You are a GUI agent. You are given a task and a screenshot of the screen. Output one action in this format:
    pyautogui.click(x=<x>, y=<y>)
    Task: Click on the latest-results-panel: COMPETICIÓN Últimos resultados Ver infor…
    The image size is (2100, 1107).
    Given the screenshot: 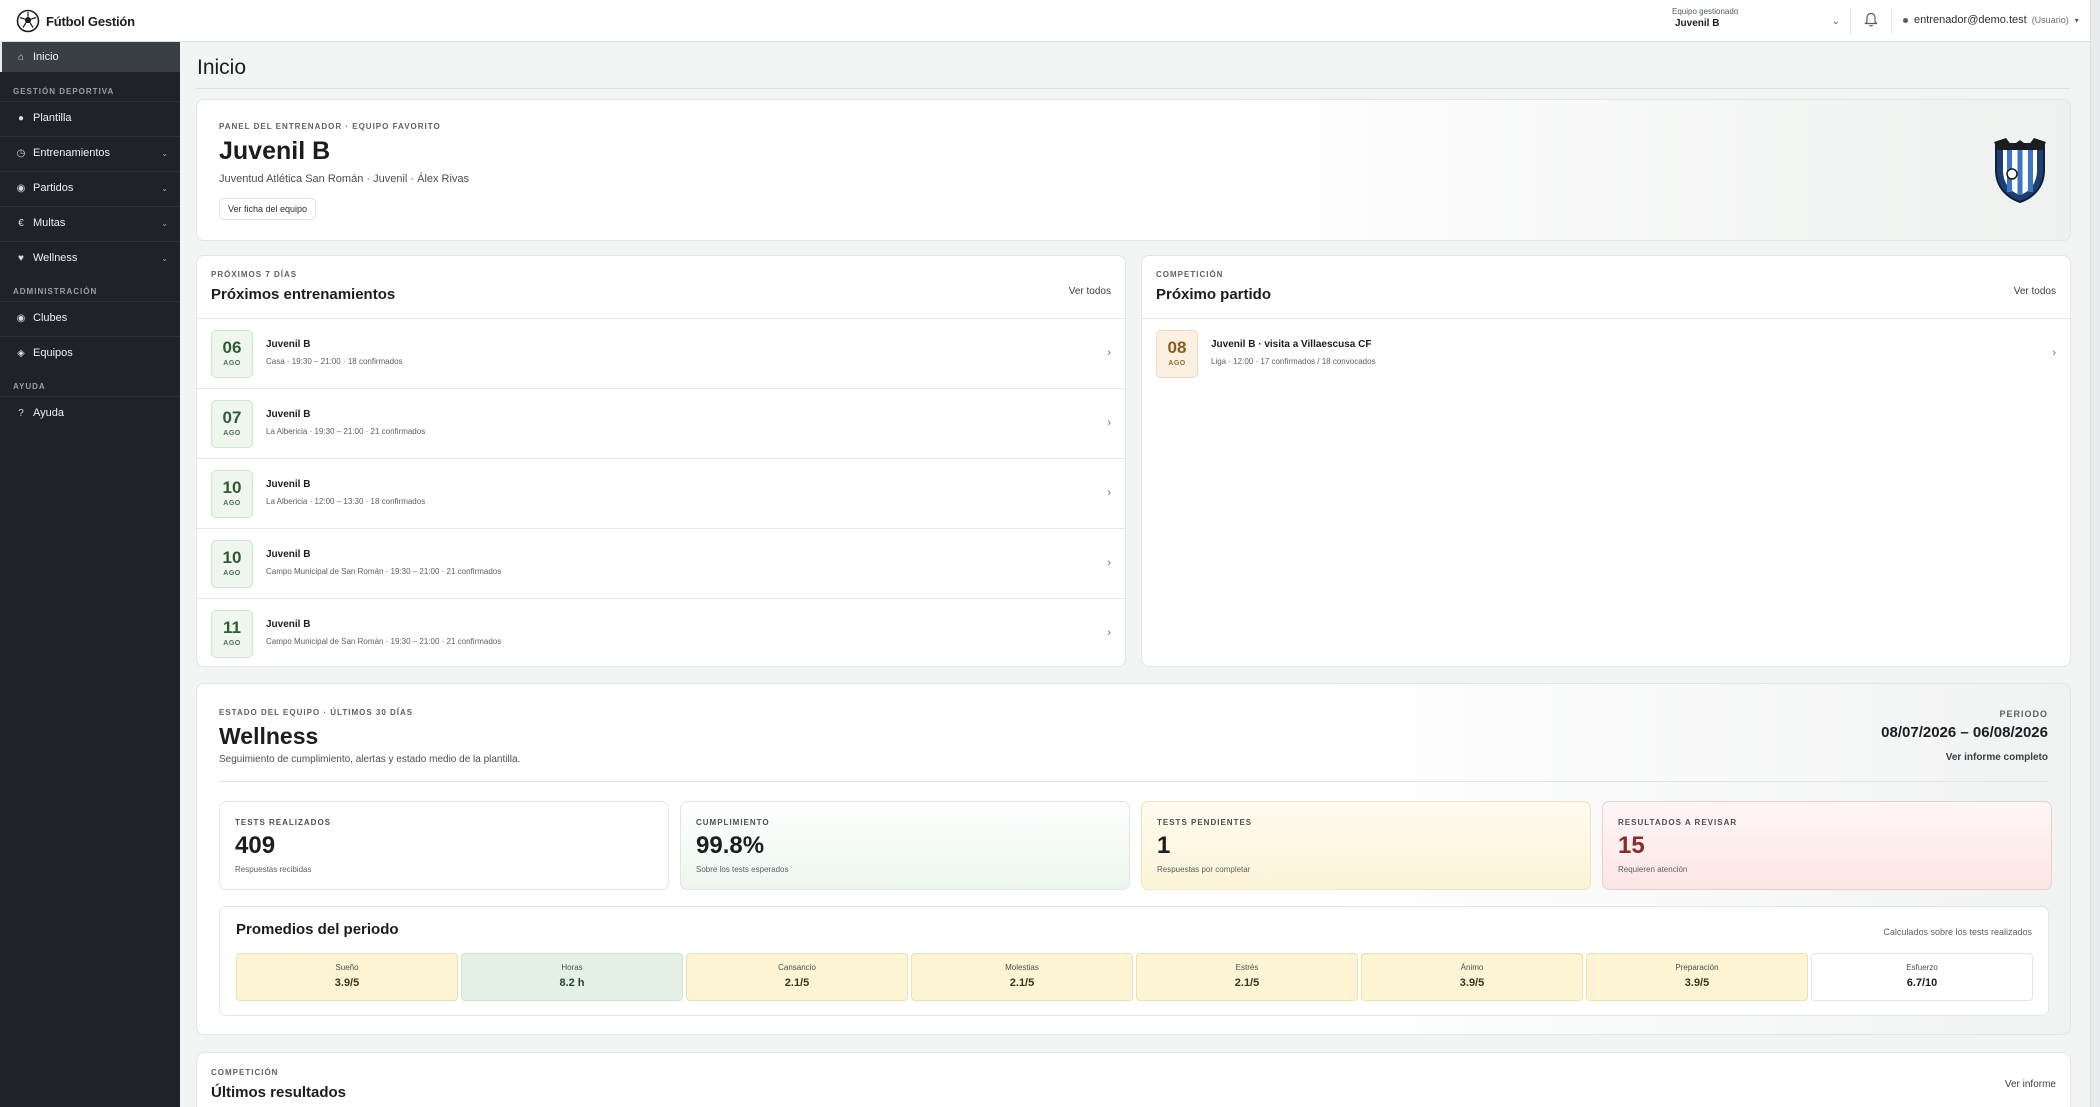 What is the action you would take?
    pyautogui.click(x=1133, y=1079)
    